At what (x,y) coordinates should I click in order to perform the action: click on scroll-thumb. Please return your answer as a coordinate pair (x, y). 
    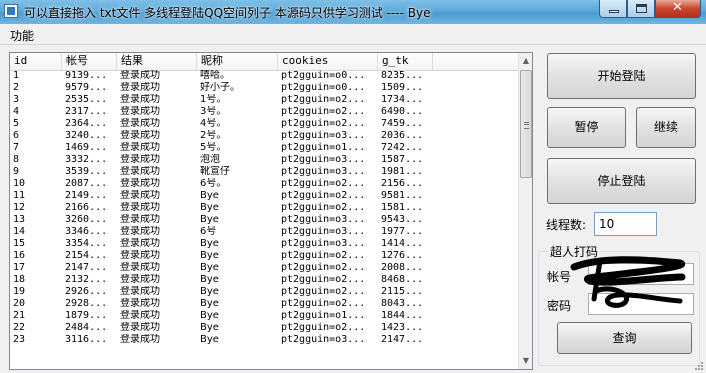
    Looking at the image, I should click on (526, 124).